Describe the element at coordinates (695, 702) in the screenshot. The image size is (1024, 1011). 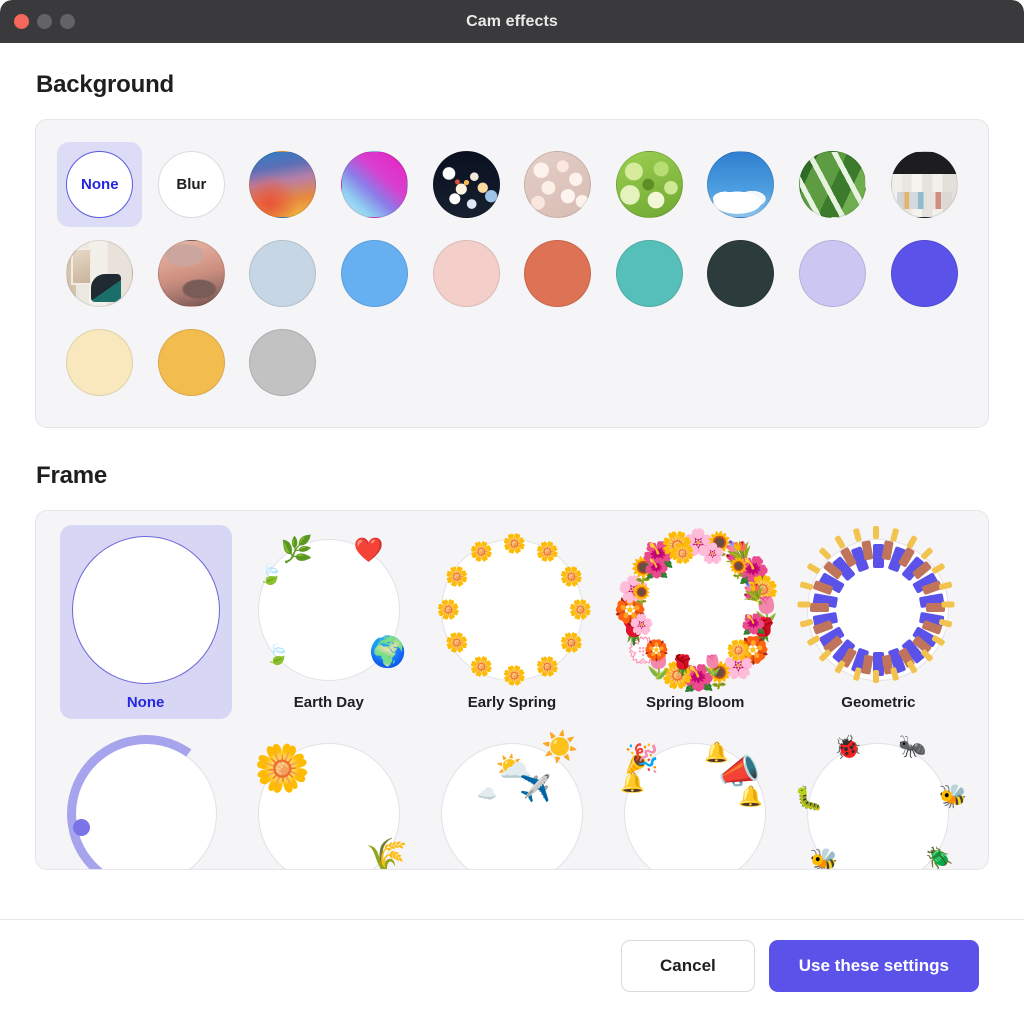
I see `frame-option-label: Spring Bloom` at that location.